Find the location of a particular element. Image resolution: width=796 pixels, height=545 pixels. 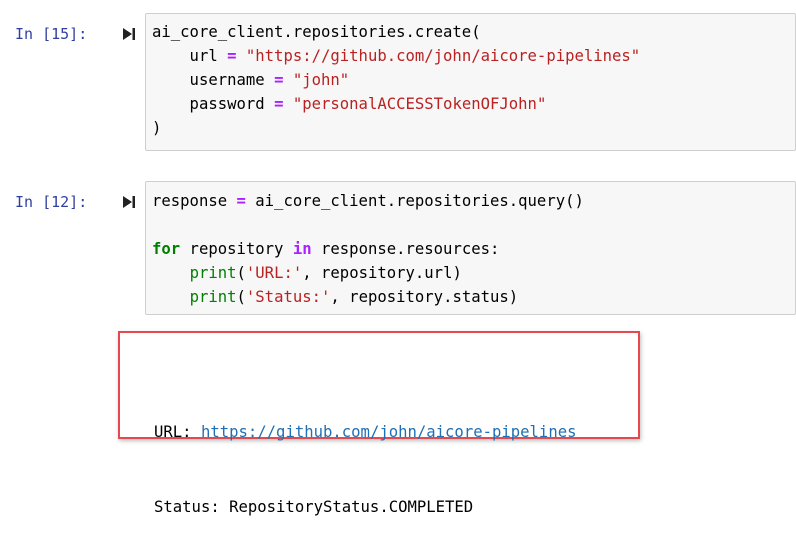

code-line: username = "john" is located at coordinates (396, 80).